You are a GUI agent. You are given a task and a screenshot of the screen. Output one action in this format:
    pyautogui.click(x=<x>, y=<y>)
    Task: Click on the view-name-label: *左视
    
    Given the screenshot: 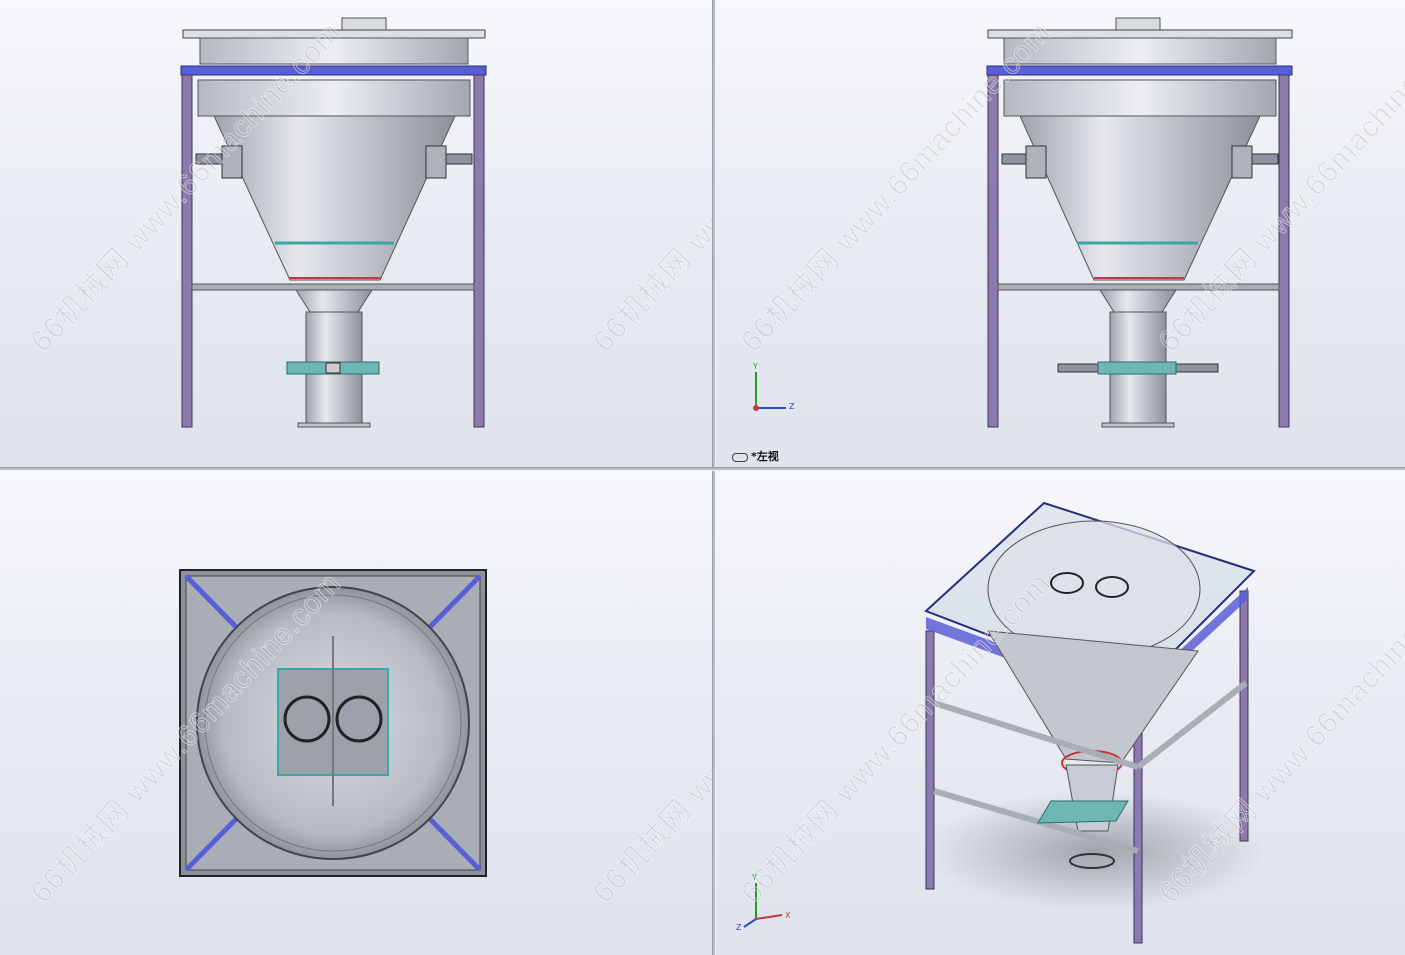 What is the action you would take?
    pyautogui.click(x=755, y=456)
    